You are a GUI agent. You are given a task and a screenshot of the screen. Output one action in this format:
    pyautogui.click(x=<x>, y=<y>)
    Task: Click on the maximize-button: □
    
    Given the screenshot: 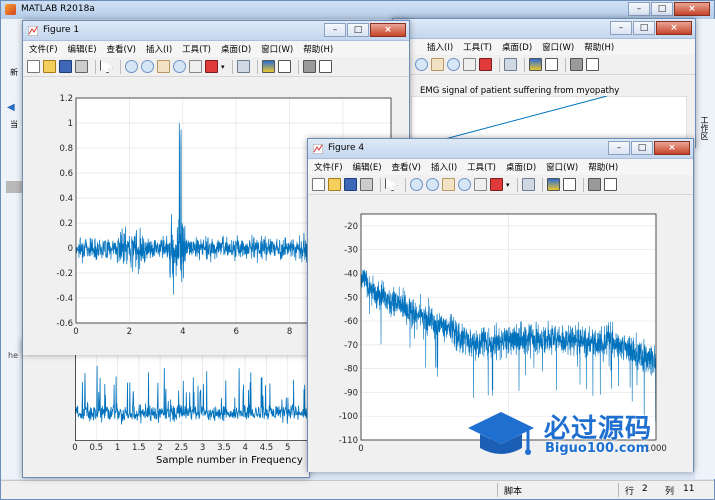 What is the action you would take?
    pyautogui.click(x=662, y=9)
    